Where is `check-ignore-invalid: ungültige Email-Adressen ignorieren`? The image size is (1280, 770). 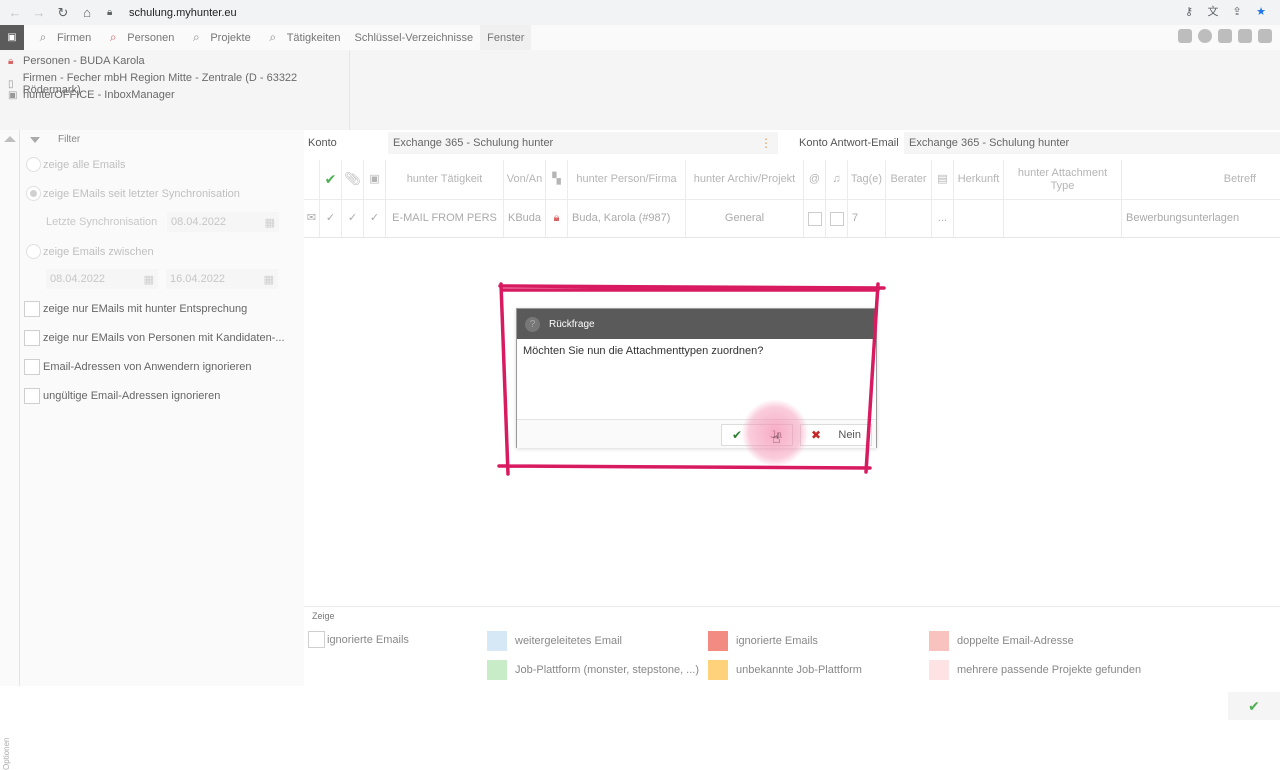
check-ignore-invalid: ungültige Email-Adressen ignorieren is located at coordinates (122, 396).